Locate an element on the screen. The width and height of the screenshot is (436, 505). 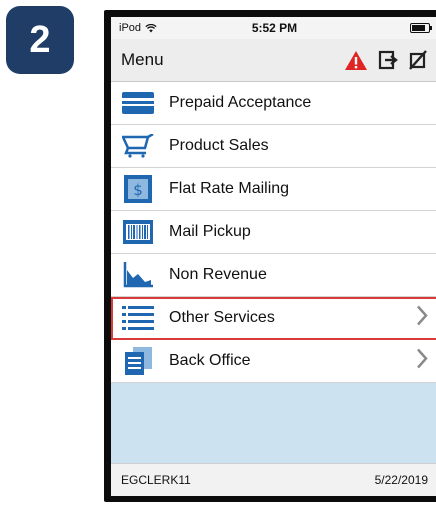
menu-item-product-sales: Product Sales is located at coordinates (273, 146).